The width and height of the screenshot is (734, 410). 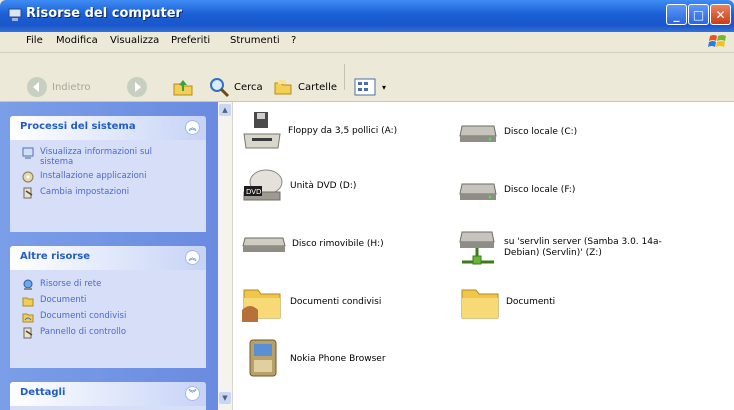 What do you see at coordinates (83, 316) in the screenshot?
I see `task-label: Documenti condivisi` at bounding box center [83, 316].